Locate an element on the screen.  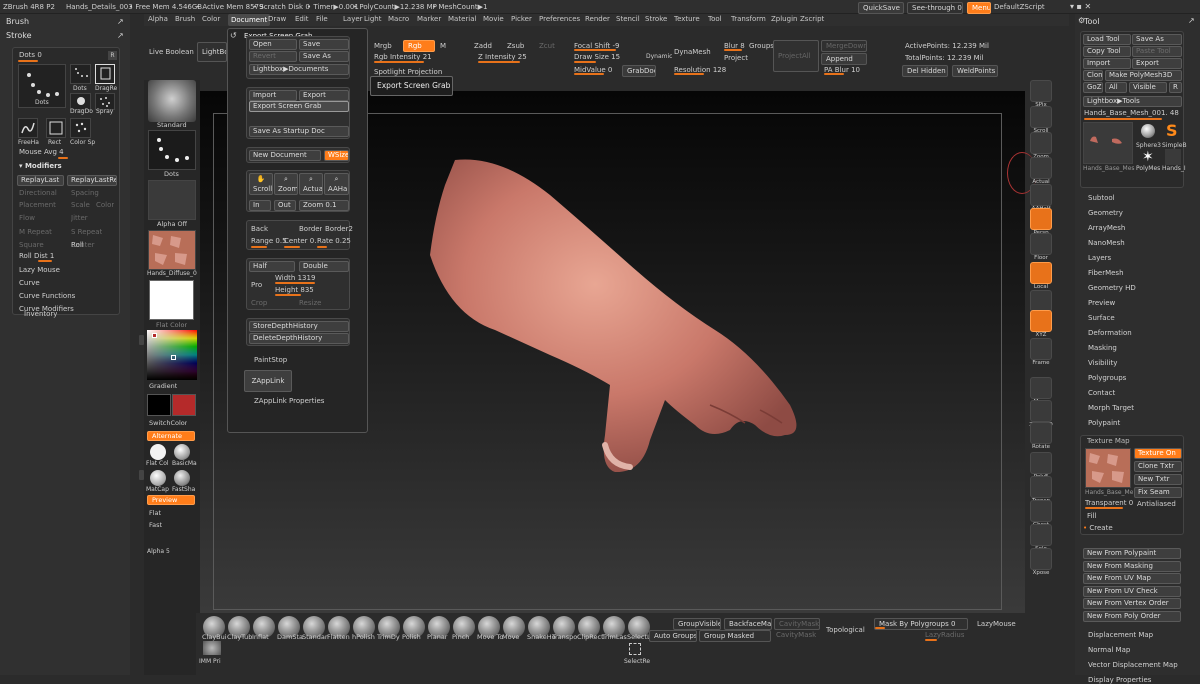
menu-color: Color is located at coordinates (211, 19).